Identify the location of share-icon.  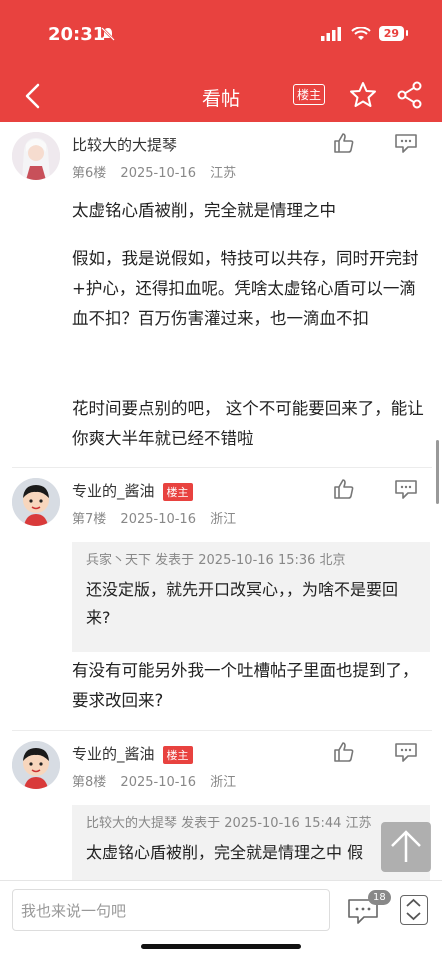
(410, 95).